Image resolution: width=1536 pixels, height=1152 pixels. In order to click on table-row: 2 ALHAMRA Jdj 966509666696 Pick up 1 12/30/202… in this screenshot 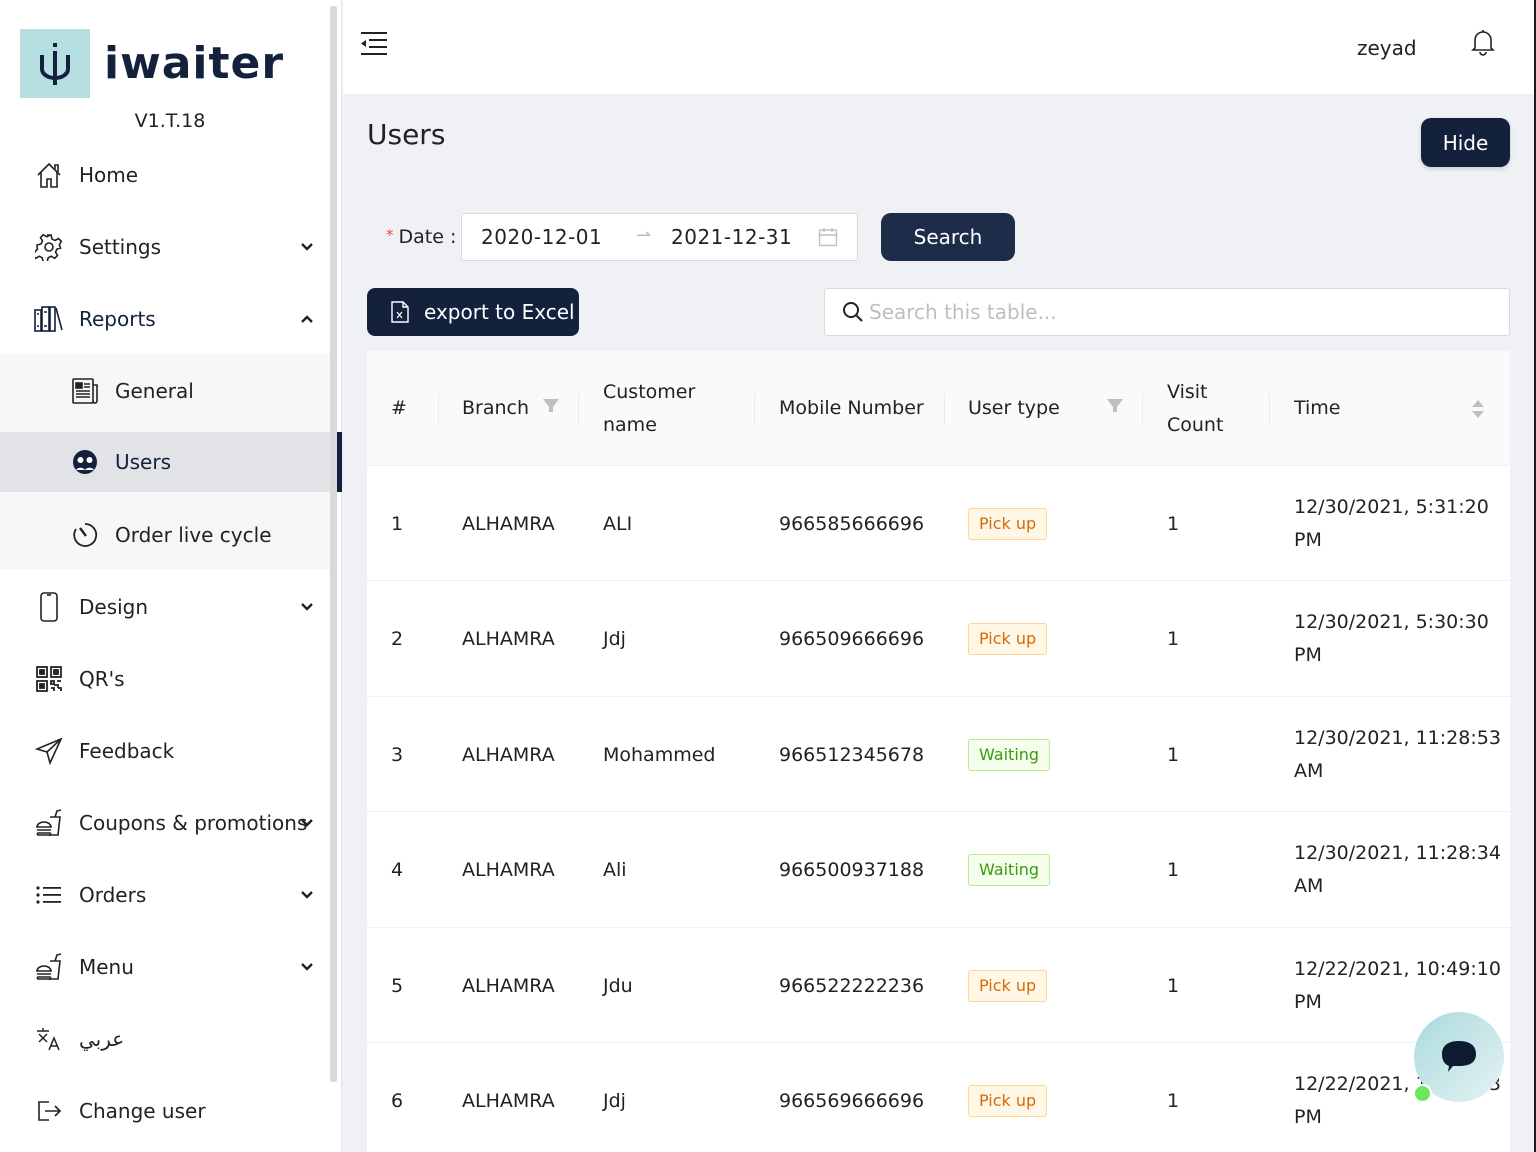, I will do `click(938, 639)`.